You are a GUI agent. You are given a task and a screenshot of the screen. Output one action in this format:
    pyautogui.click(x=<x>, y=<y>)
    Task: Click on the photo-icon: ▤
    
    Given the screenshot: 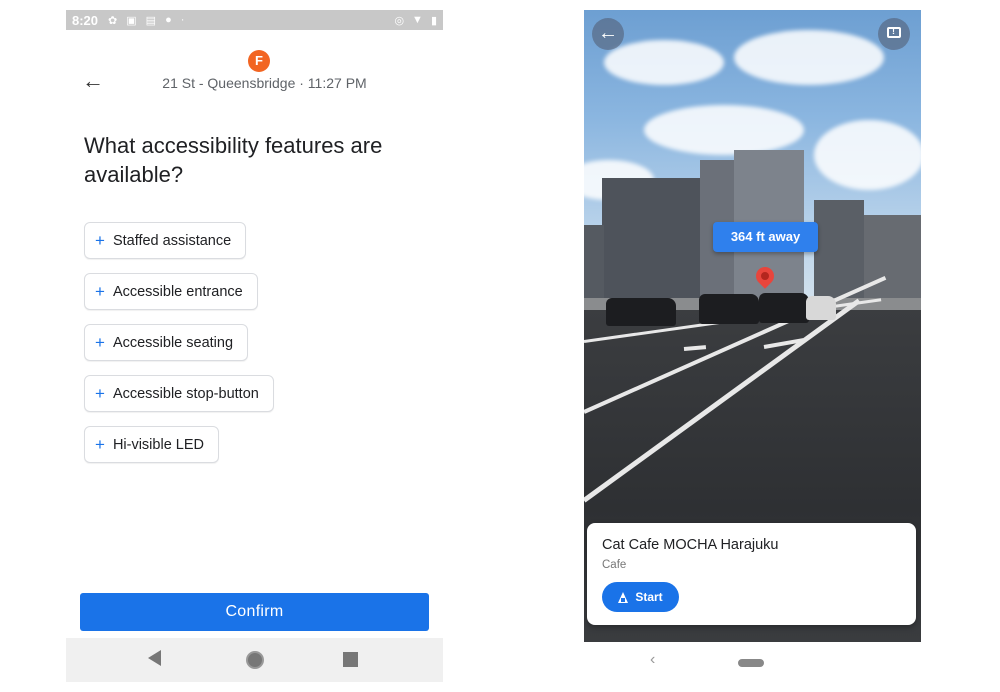 What is the action you would take?
    pyautogui.click(x=151, y=20)
    